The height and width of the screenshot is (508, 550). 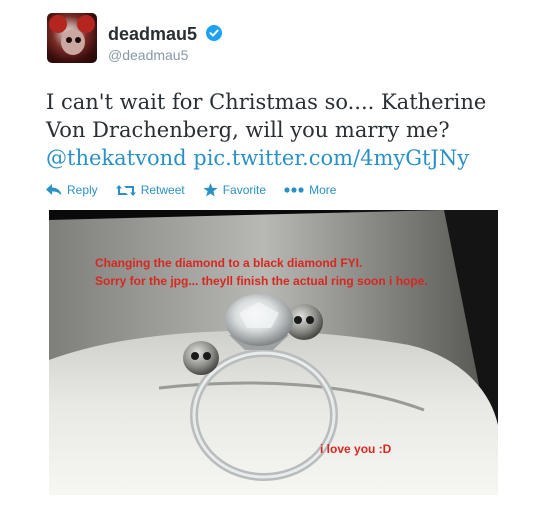 I want to click on more-label: More, so click(x=323, y=190).